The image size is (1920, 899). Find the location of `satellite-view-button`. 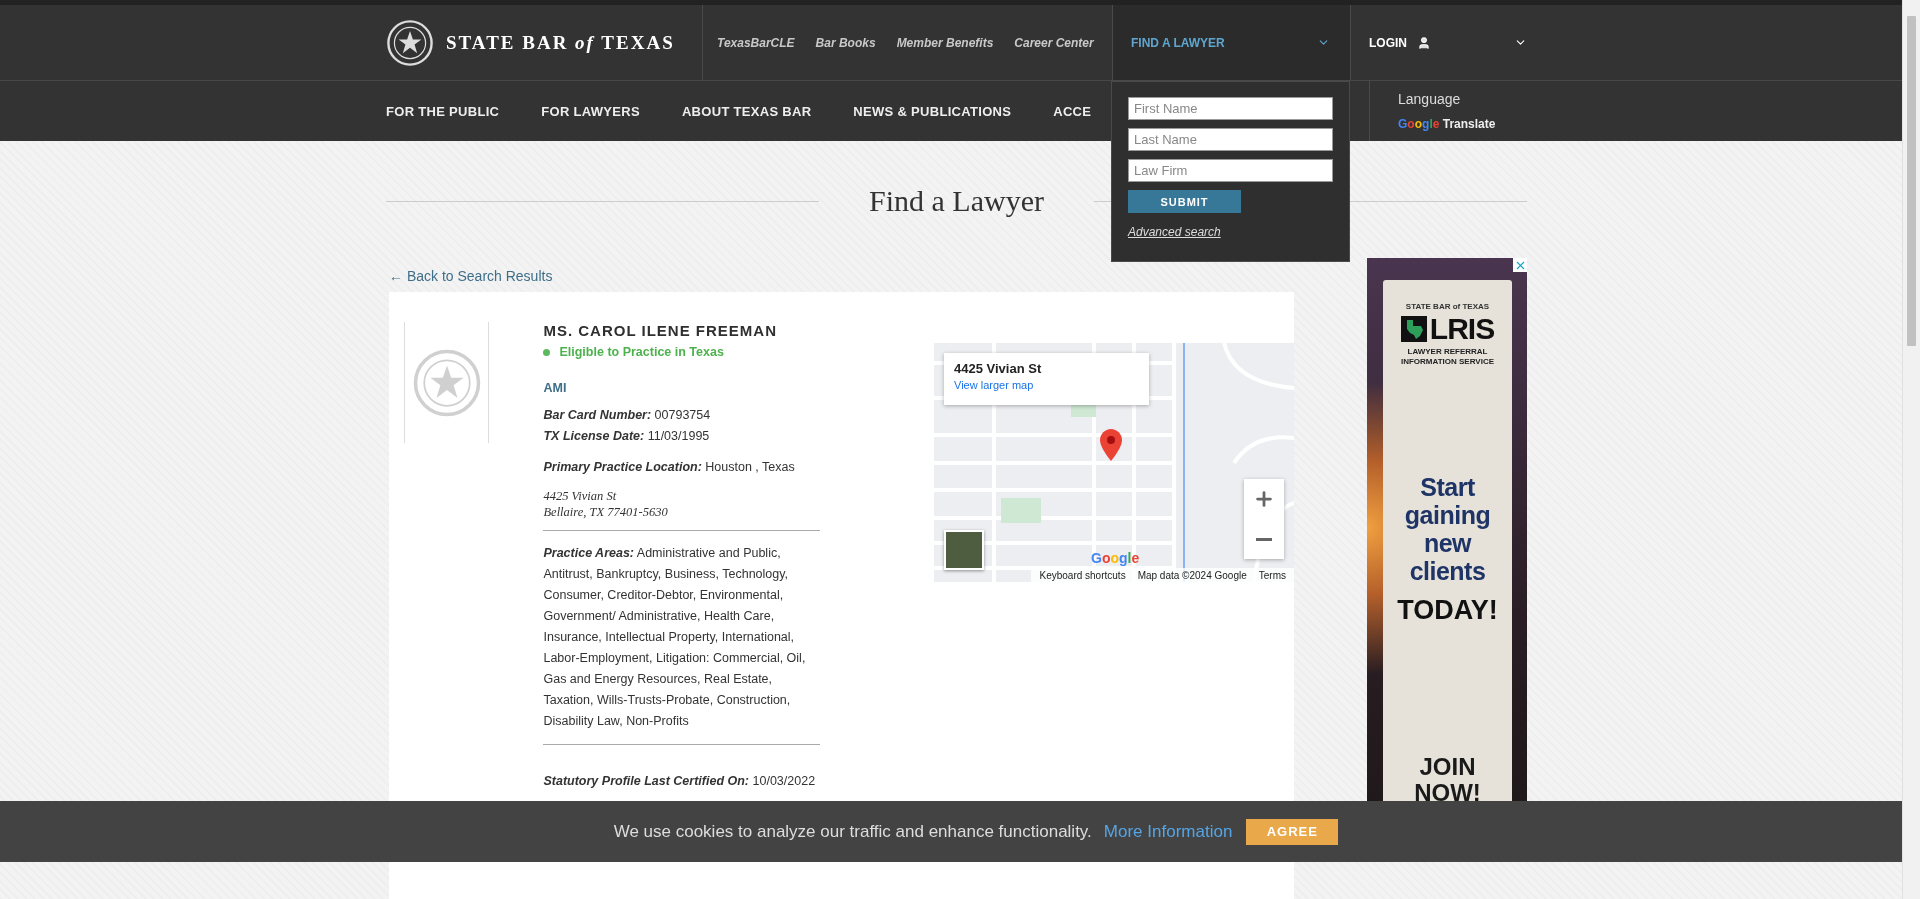

satellite-view-button is located at coordinates (964, 550).